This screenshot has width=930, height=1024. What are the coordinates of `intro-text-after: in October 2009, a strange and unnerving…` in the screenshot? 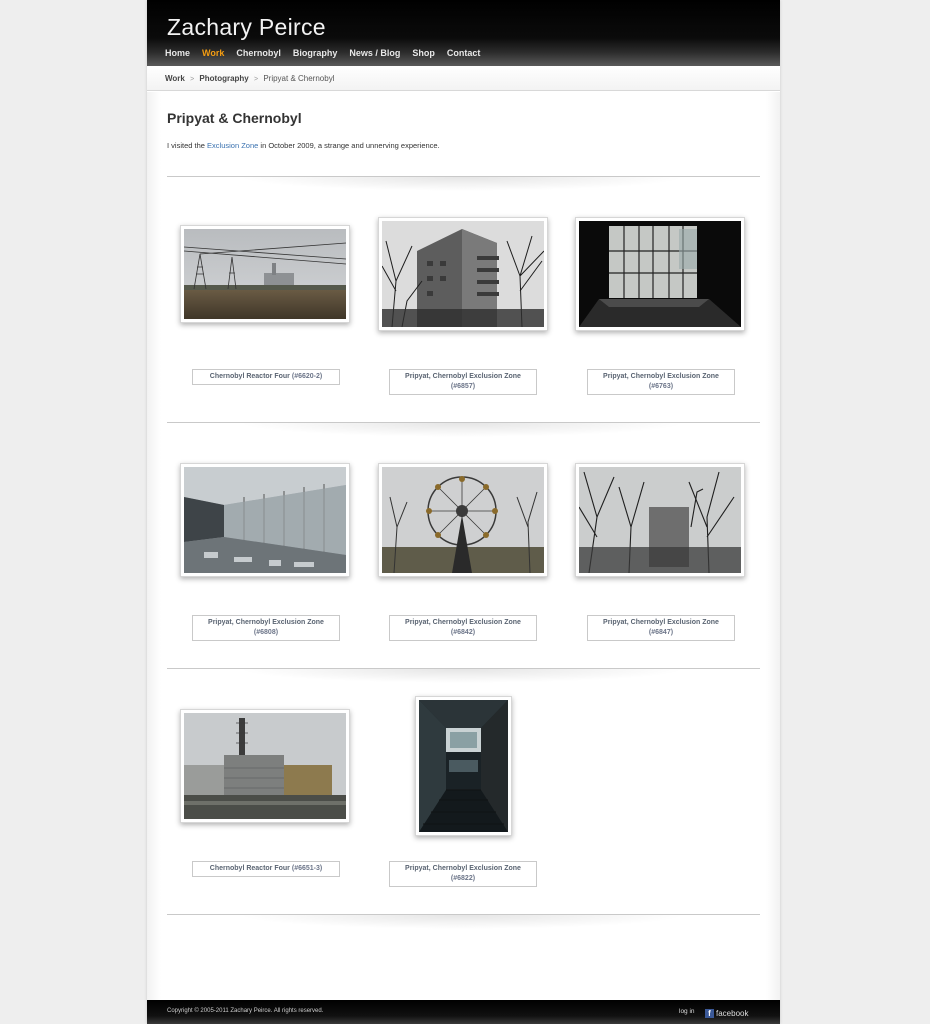 It's located at (349, 145).